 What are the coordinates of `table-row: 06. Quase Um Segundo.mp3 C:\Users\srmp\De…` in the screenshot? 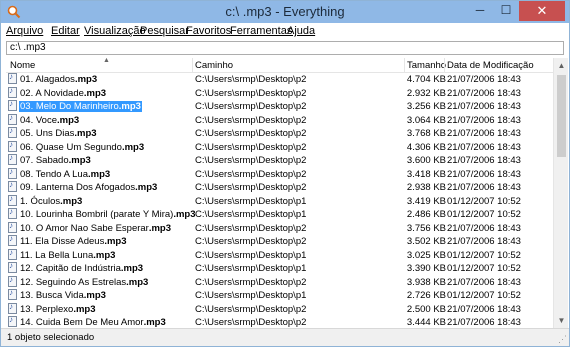 It's located at (279, 147).